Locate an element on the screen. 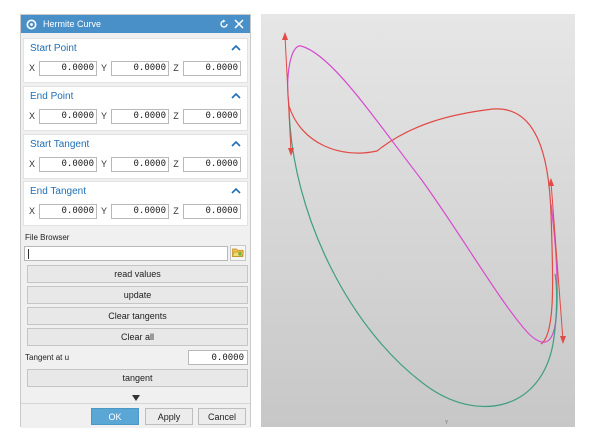 This screenshot has height=438, width=593. clear-all-button: Clear all is located at coordinates (137, 337).